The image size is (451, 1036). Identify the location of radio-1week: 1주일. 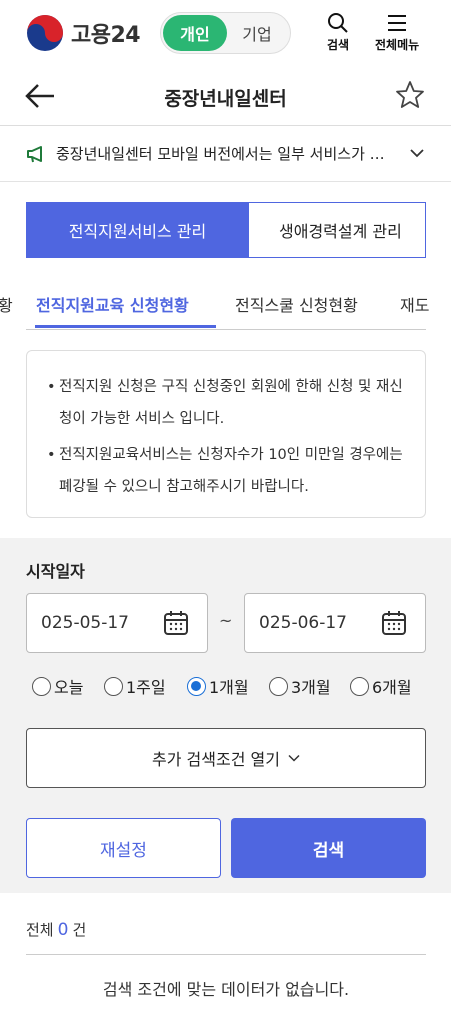
(135, 686).